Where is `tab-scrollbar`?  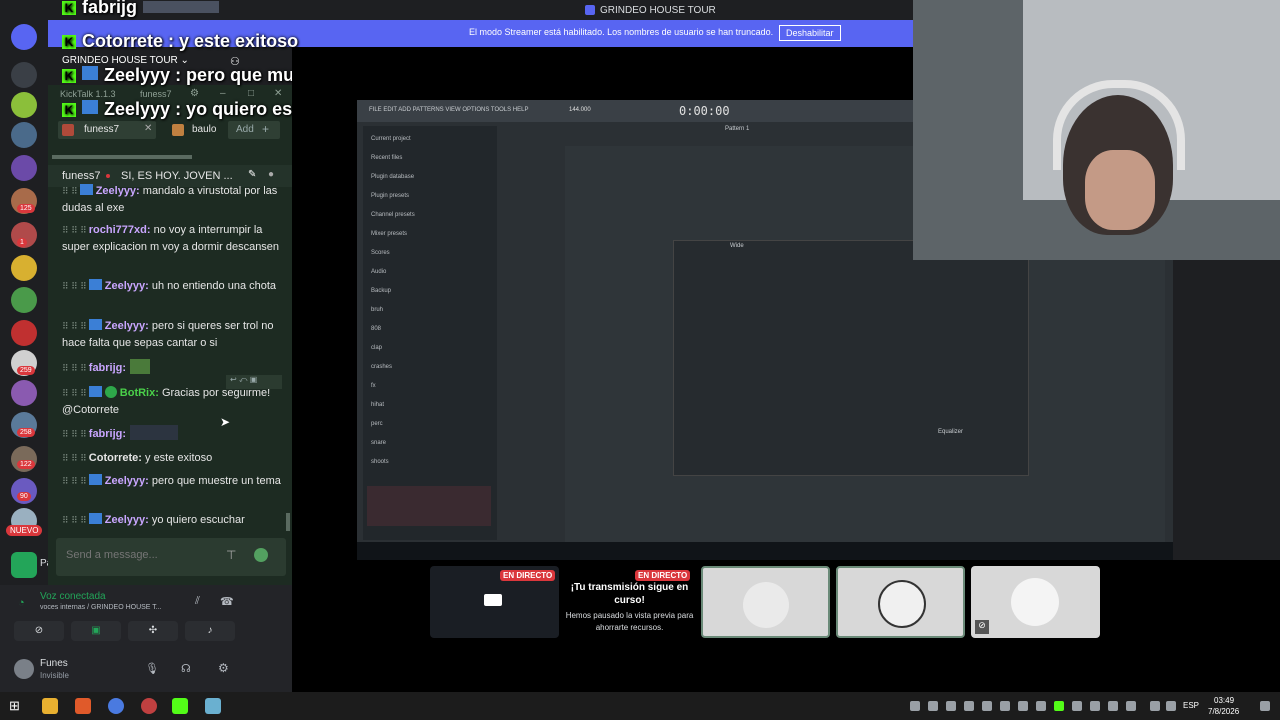 tab-scrollbar is located at coordinates (122, 157).